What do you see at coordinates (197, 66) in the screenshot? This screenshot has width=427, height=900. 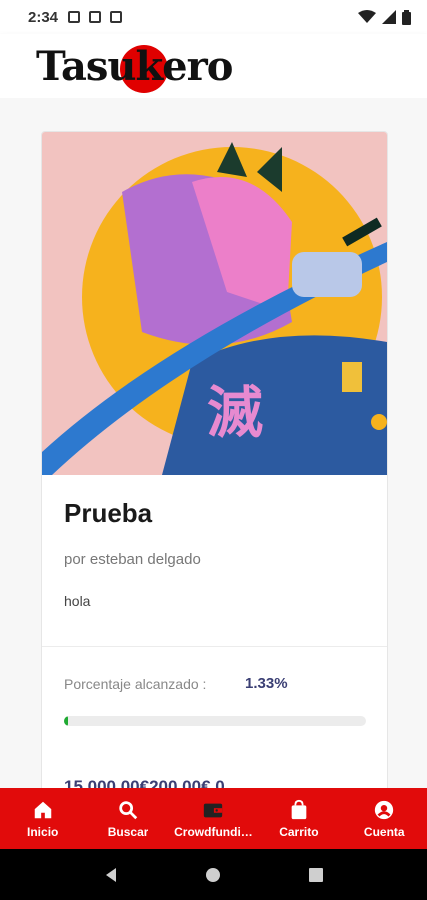 I see `logo-text-right: ero` at bounding box center [197, 66].